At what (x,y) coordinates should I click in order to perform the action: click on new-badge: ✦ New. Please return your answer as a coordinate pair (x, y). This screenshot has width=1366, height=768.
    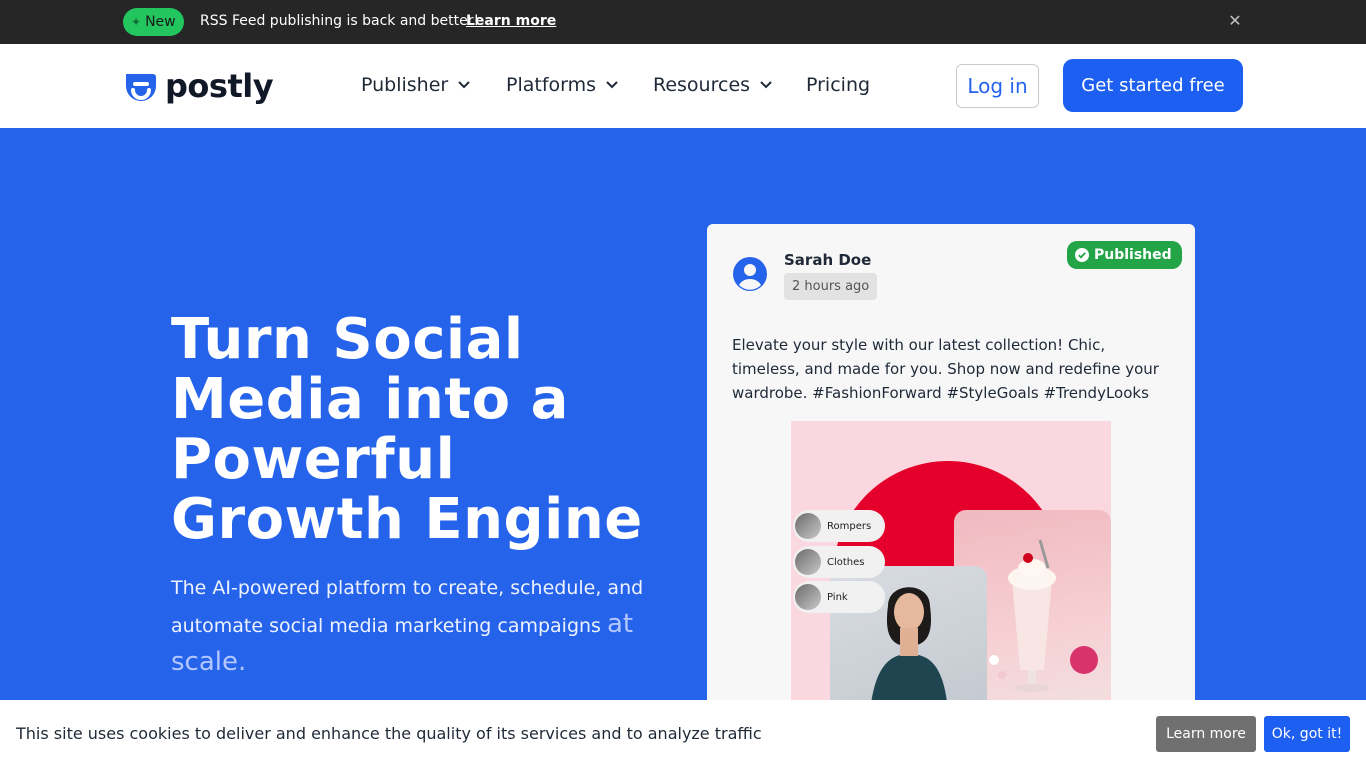
    Looking at the image, I should click on (153, 22).